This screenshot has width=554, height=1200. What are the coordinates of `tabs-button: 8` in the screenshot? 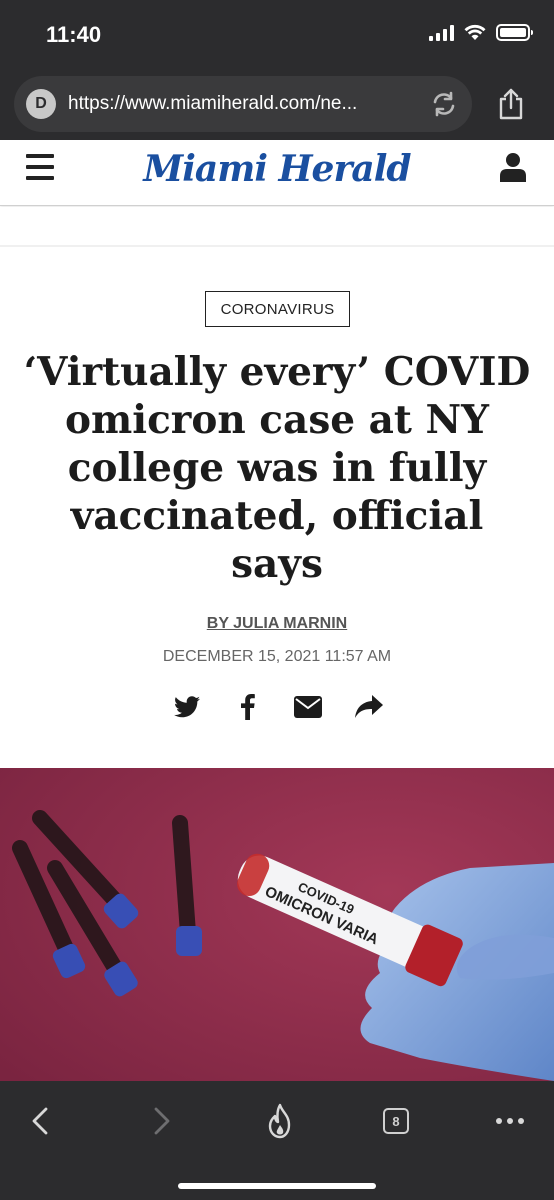 It's located at (396, 1121).